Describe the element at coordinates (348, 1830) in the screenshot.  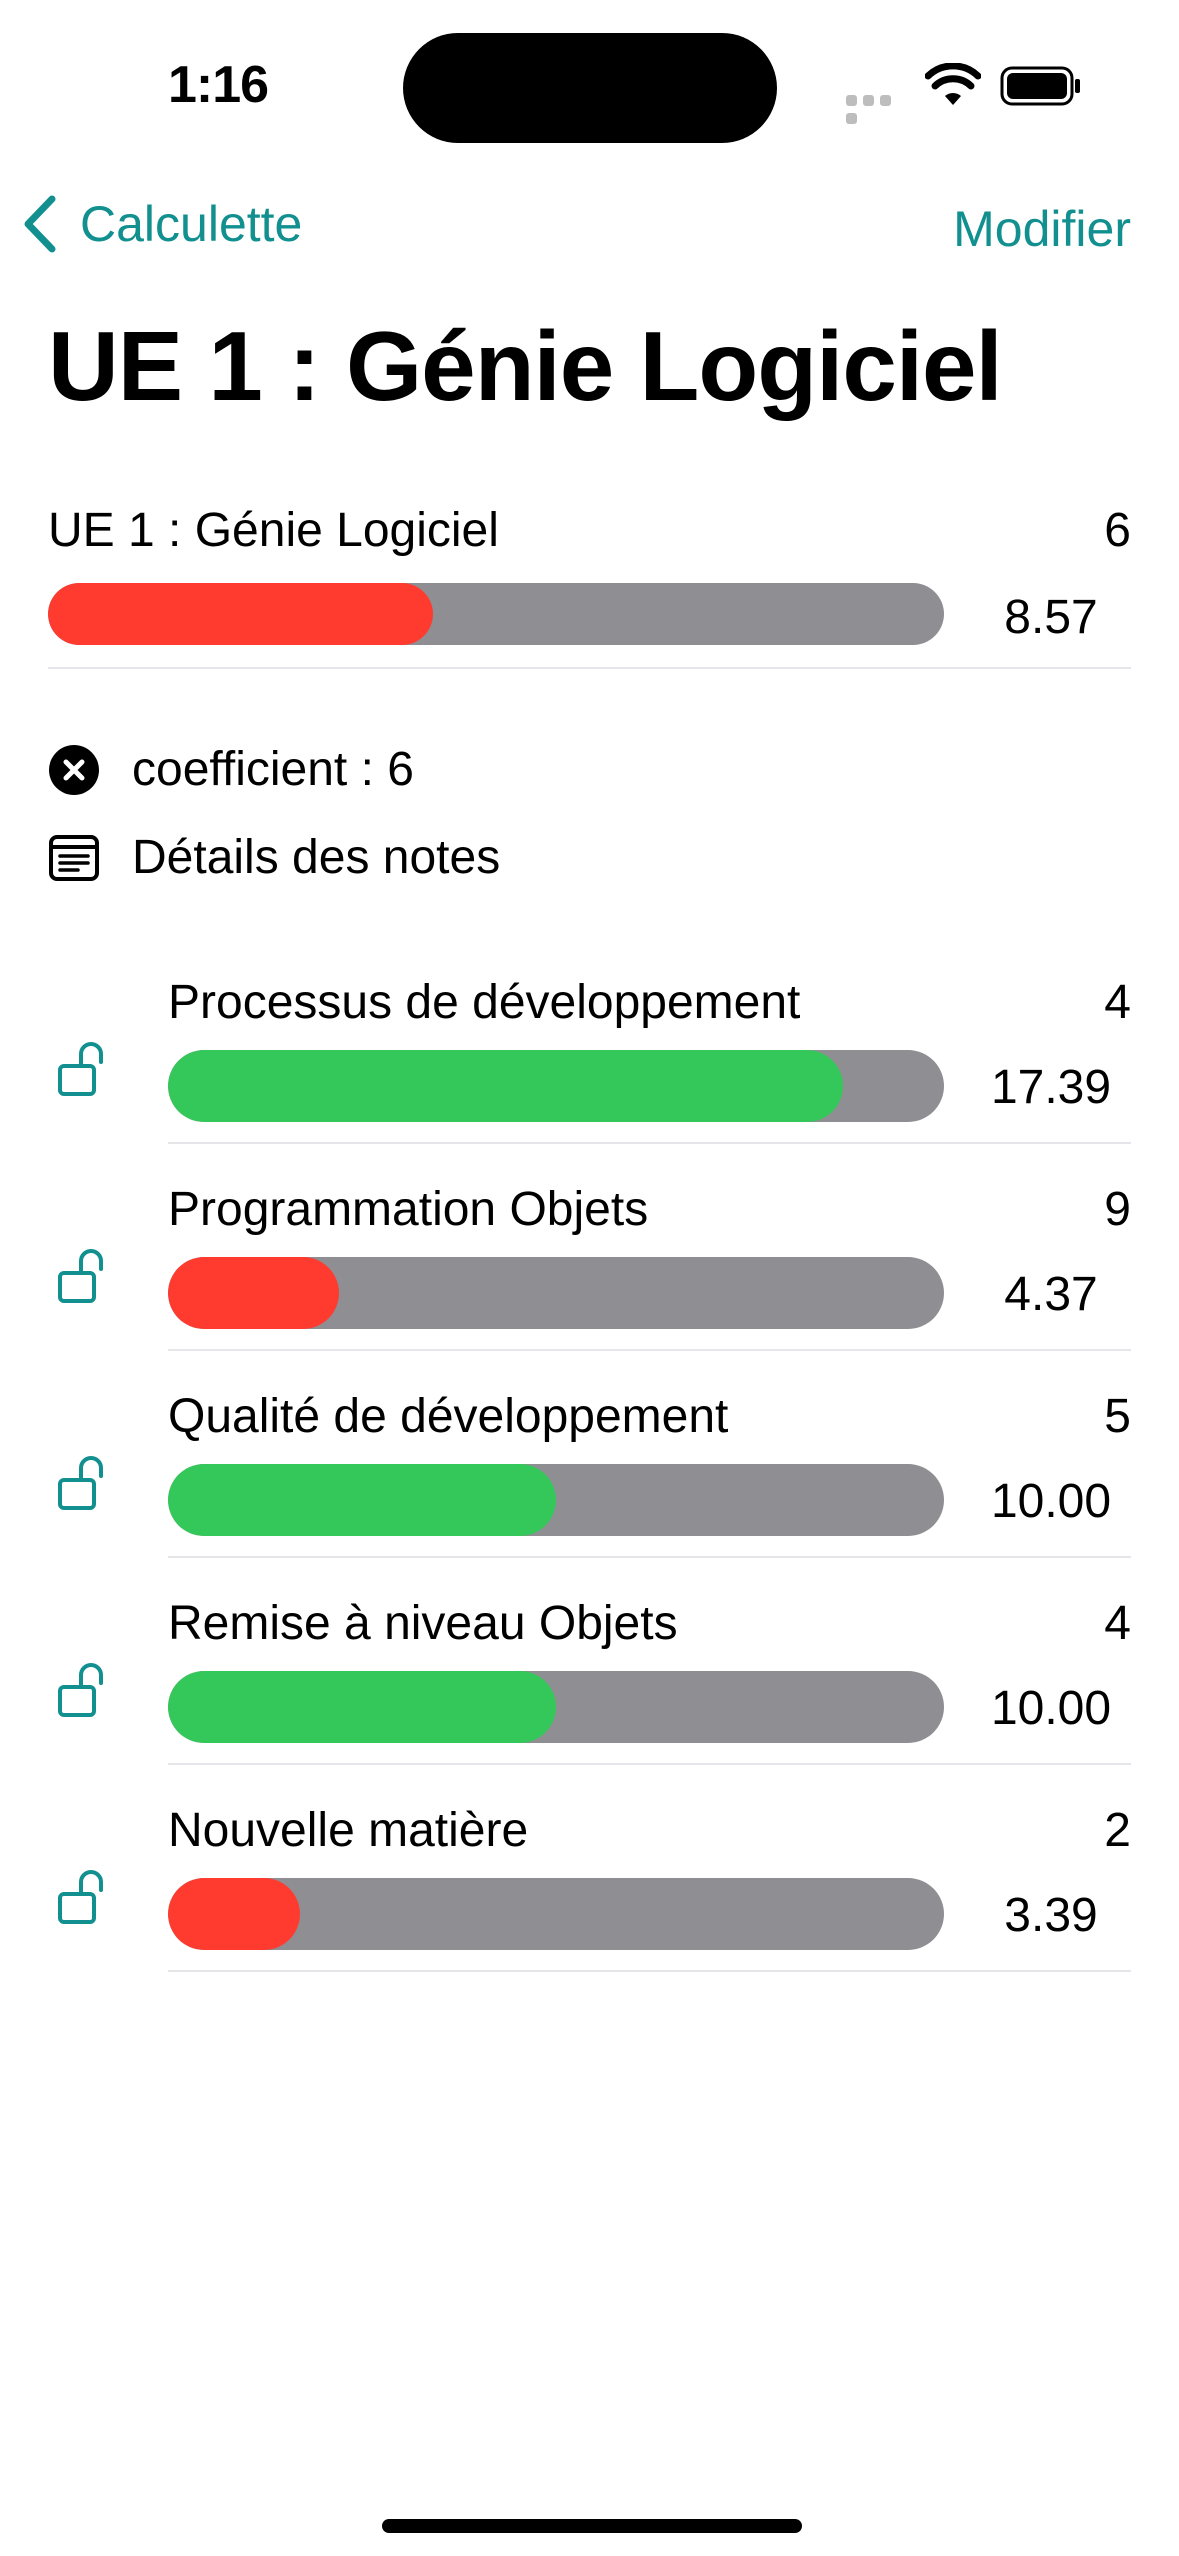
I see `subject-name: Nouvelle matière` at that location.